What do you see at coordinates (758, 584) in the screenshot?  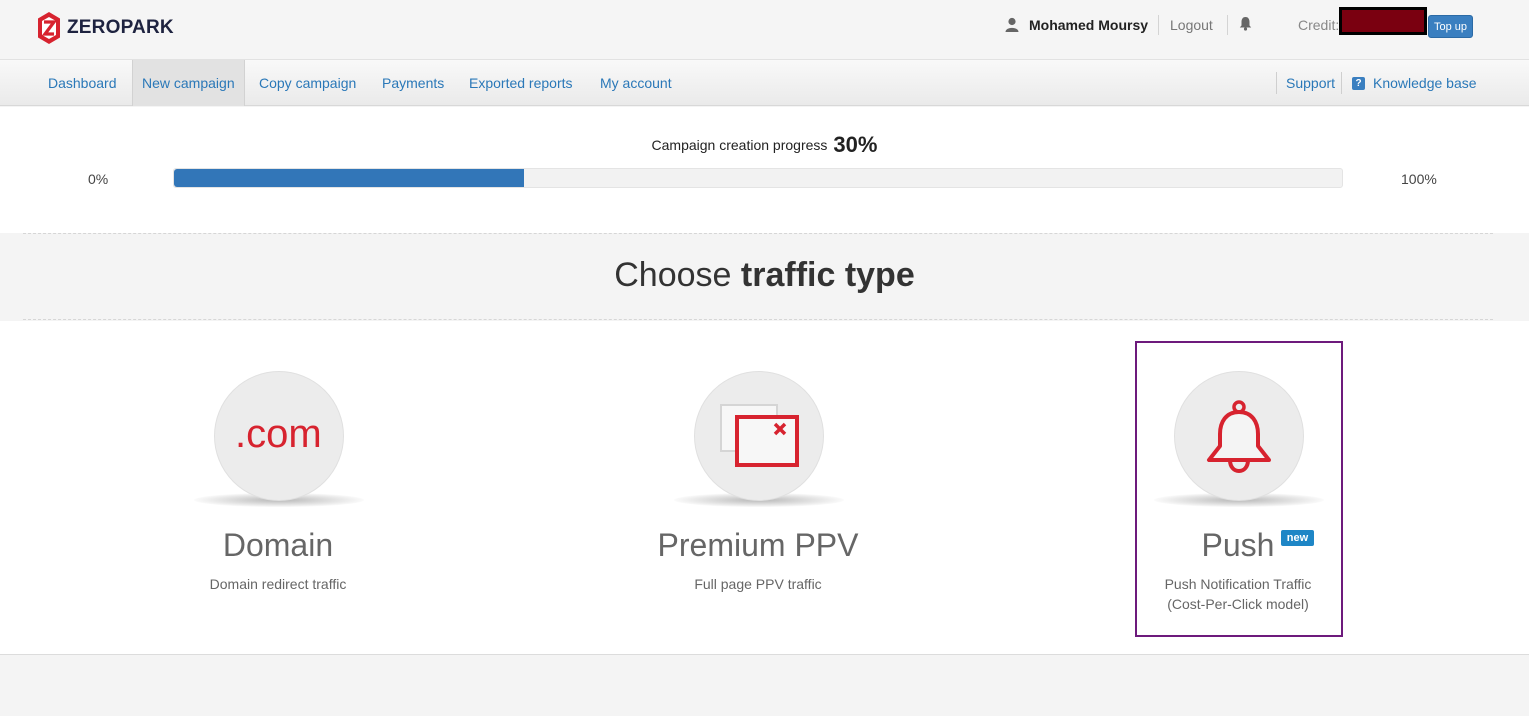 I see `ppv-description: Full page PPV traffic` at bounding box center [758, 584].